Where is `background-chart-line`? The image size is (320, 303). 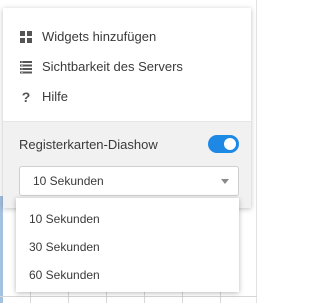
background-chart-line is located at coordinates (1, 249).